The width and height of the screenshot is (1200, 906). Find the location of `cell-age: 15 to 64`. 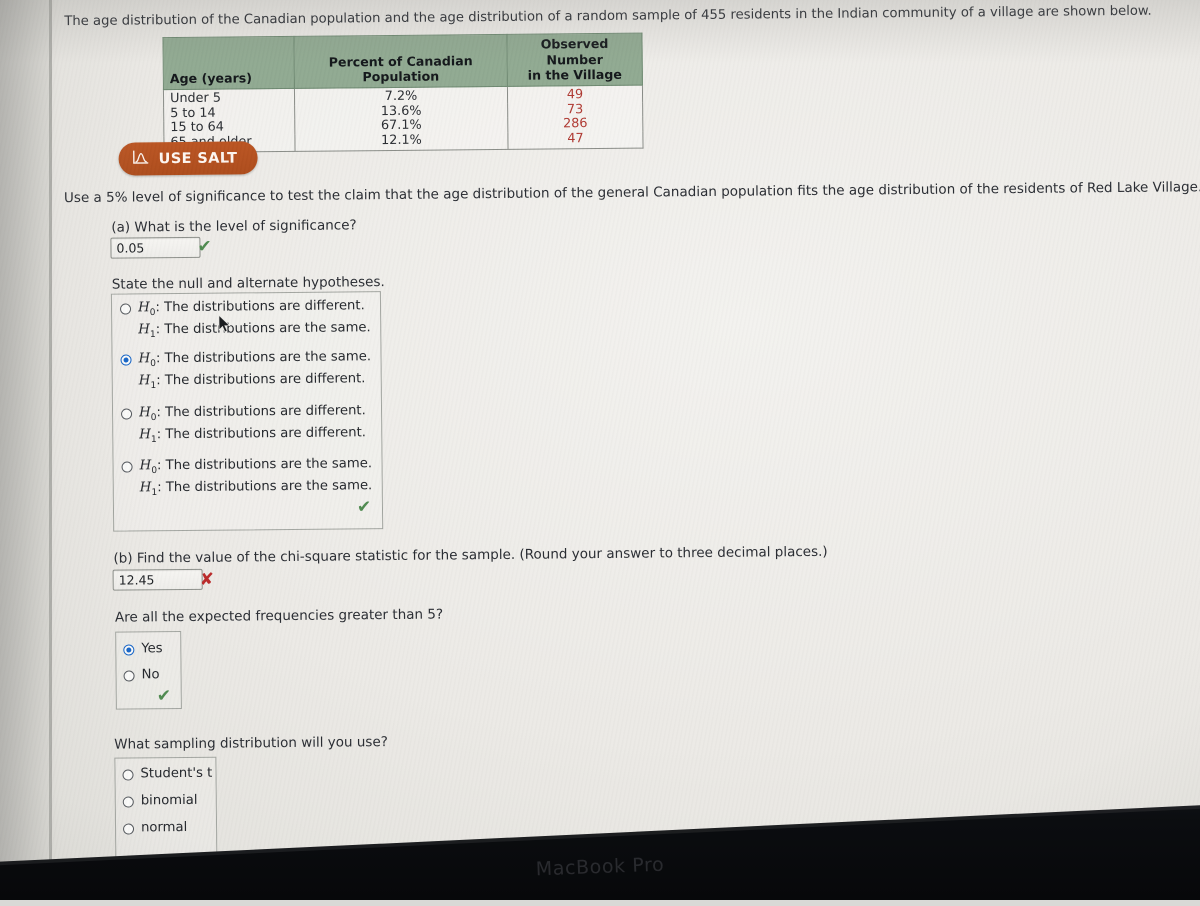

cell-age: 15 to 64 is located at coordinates (229, 128).